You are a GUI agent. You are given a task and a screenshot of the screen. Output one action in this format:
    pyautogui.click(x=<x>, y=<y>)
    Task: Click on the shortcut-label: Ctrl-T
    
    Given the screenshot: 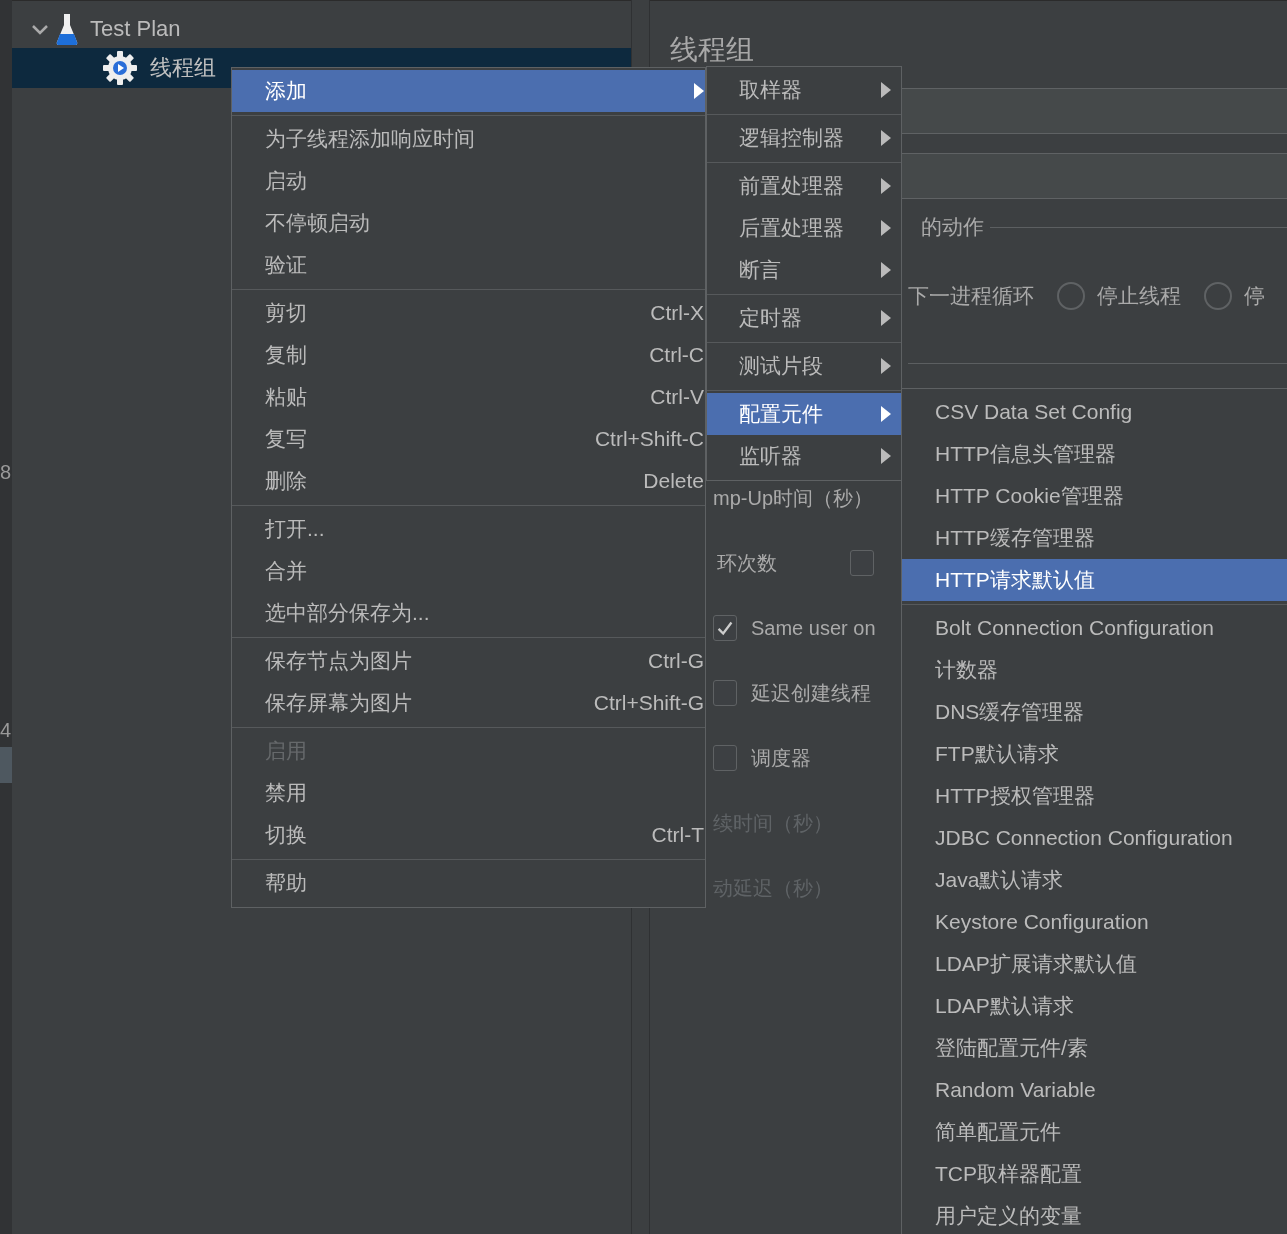 What is the action you would take?
    pyautogui.click(x=677, y=835)
    